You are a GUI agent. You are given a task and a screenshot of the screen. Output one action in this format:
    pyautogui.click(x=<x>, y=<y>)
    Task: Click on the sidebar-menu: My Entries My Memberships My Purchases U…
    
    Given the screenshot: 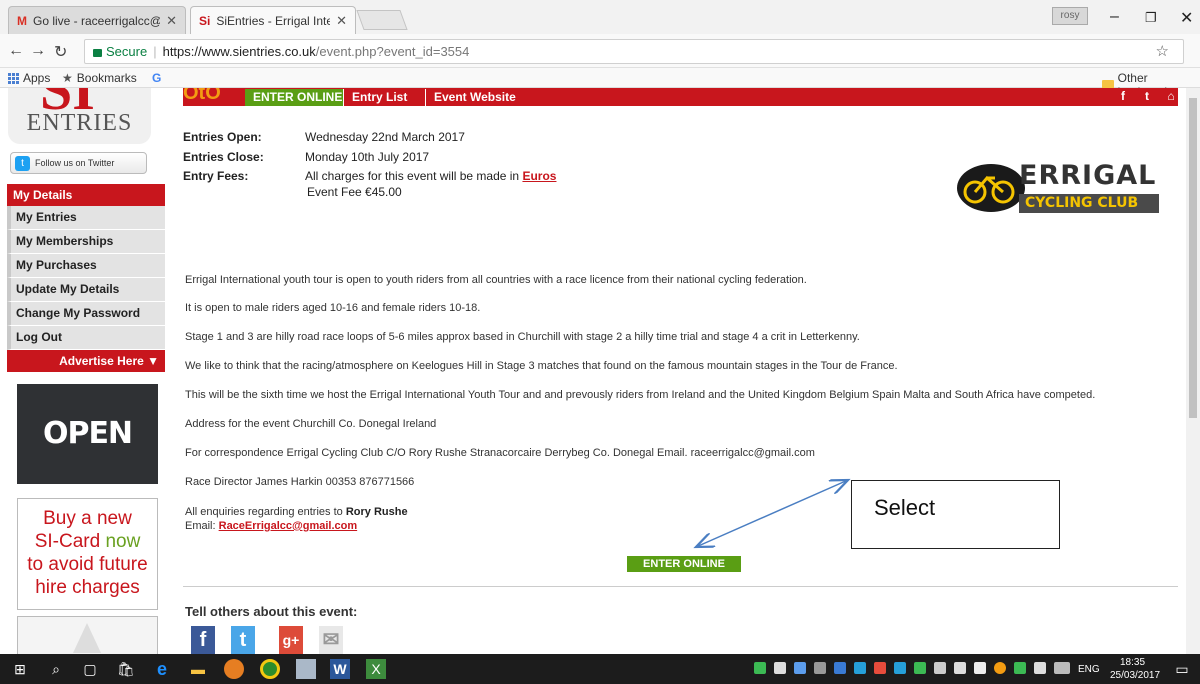 What is the action you would take?
    pyautogui.click(x=86, y=278)
    